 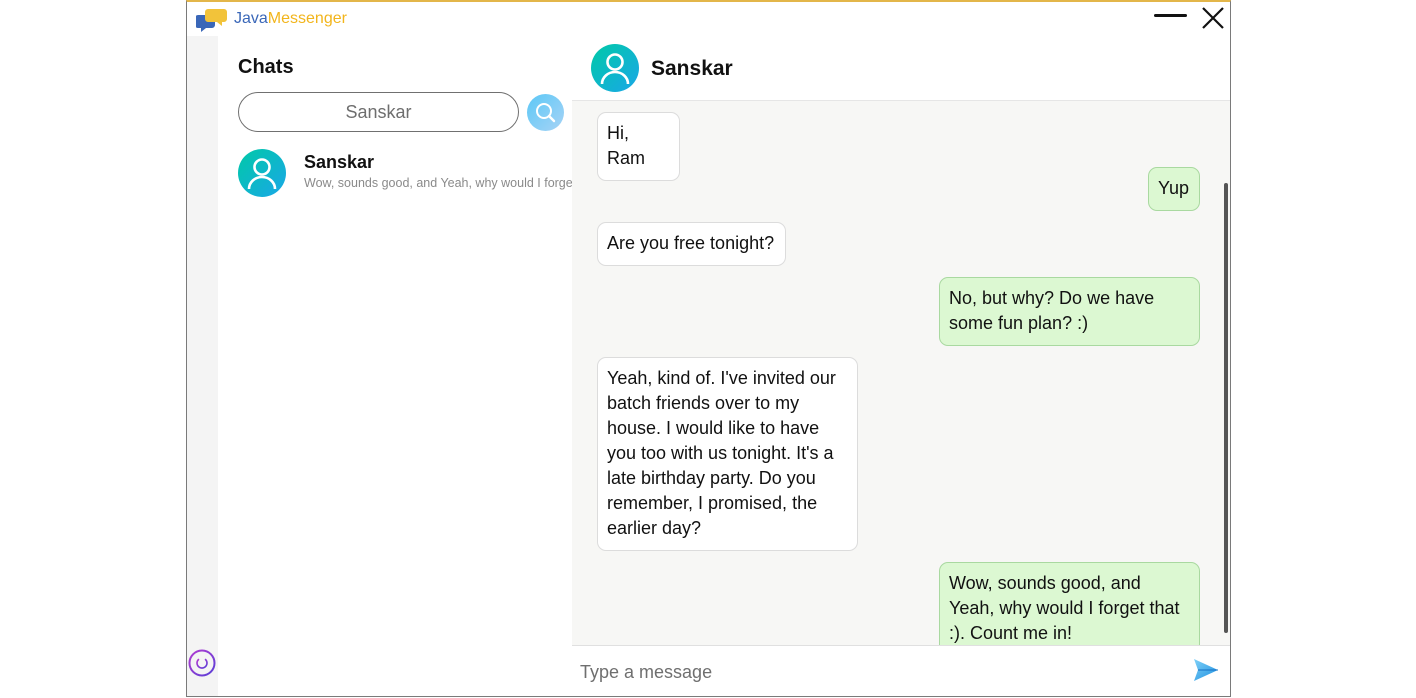 I want to click on scrollbar-thumb, so click(x=1226, y=408).